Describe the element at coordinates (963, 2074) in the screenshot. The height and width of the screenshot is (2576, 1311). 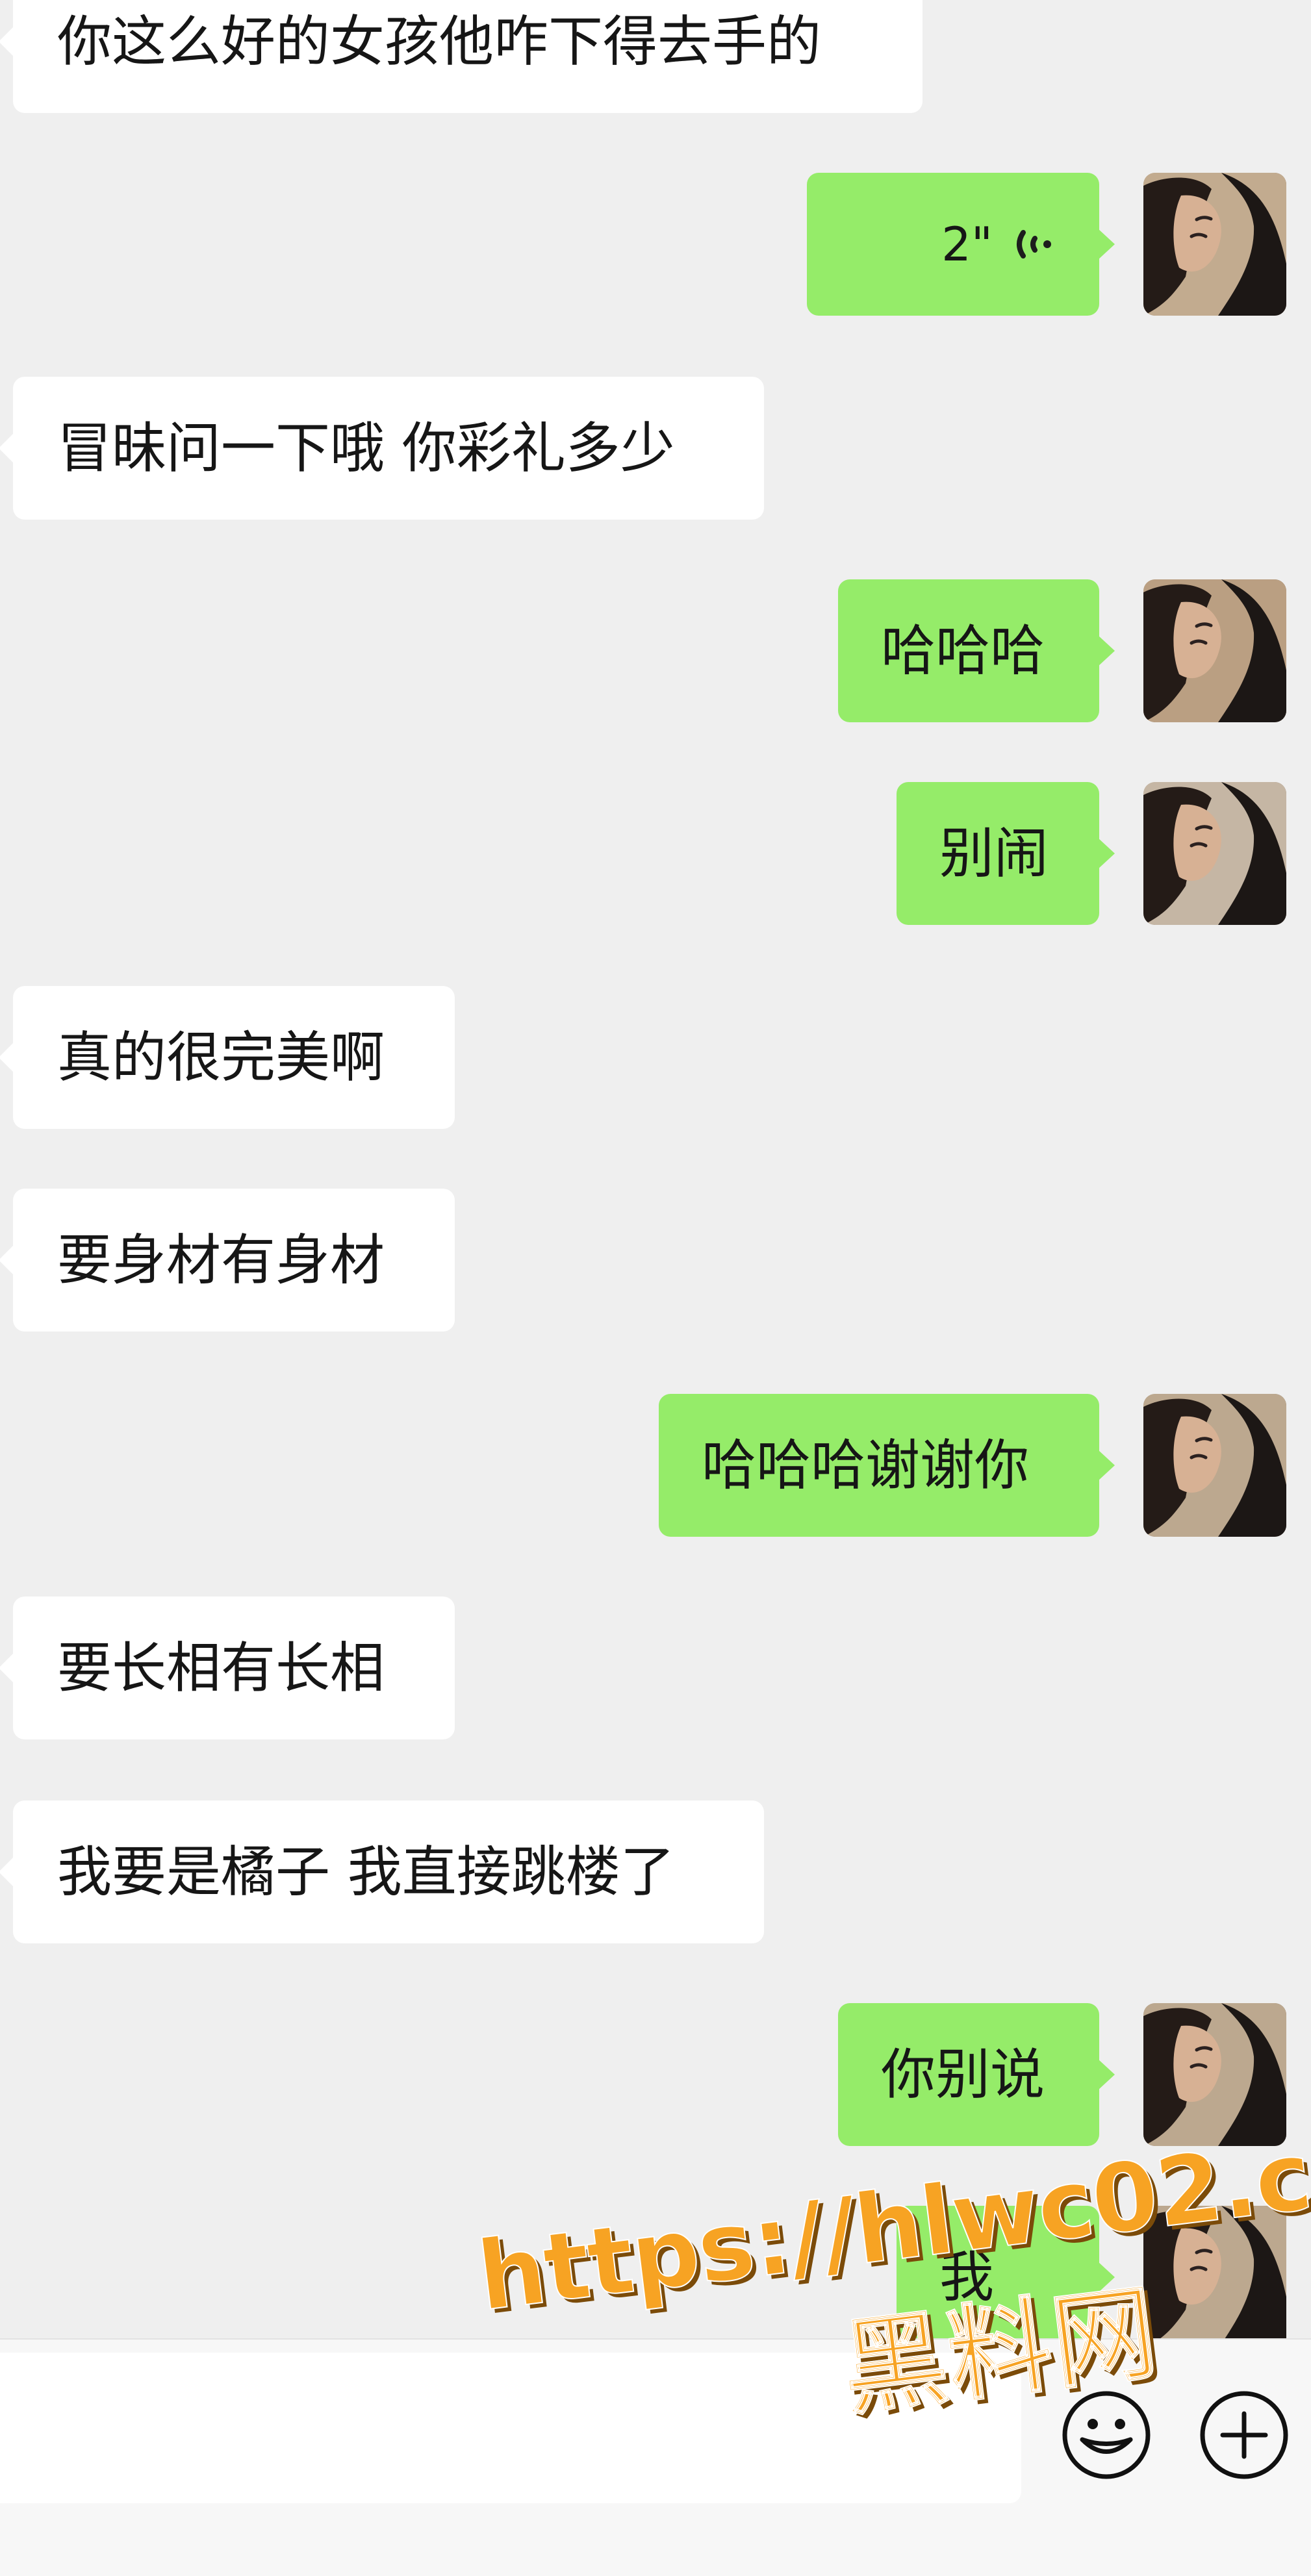
I see `message-text: 你别说` at that location.